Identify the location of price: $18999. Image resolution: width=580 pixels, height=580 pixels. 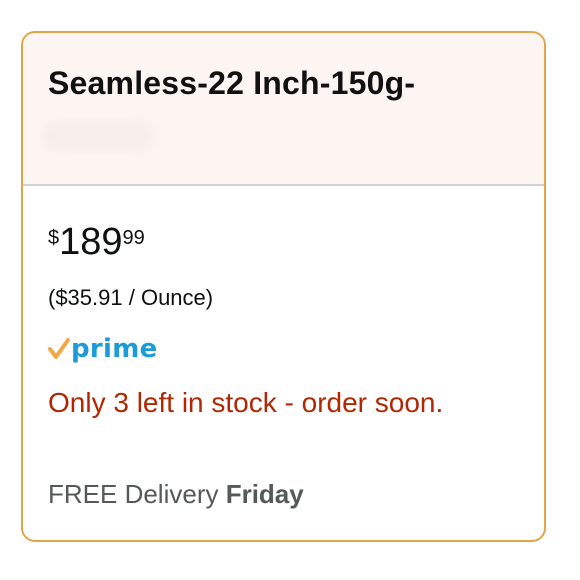
(96, 242).